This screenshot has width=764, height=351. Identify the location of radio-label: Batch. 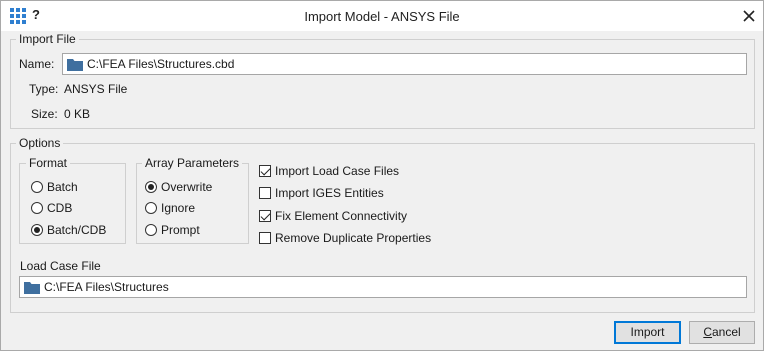
(62, 187).